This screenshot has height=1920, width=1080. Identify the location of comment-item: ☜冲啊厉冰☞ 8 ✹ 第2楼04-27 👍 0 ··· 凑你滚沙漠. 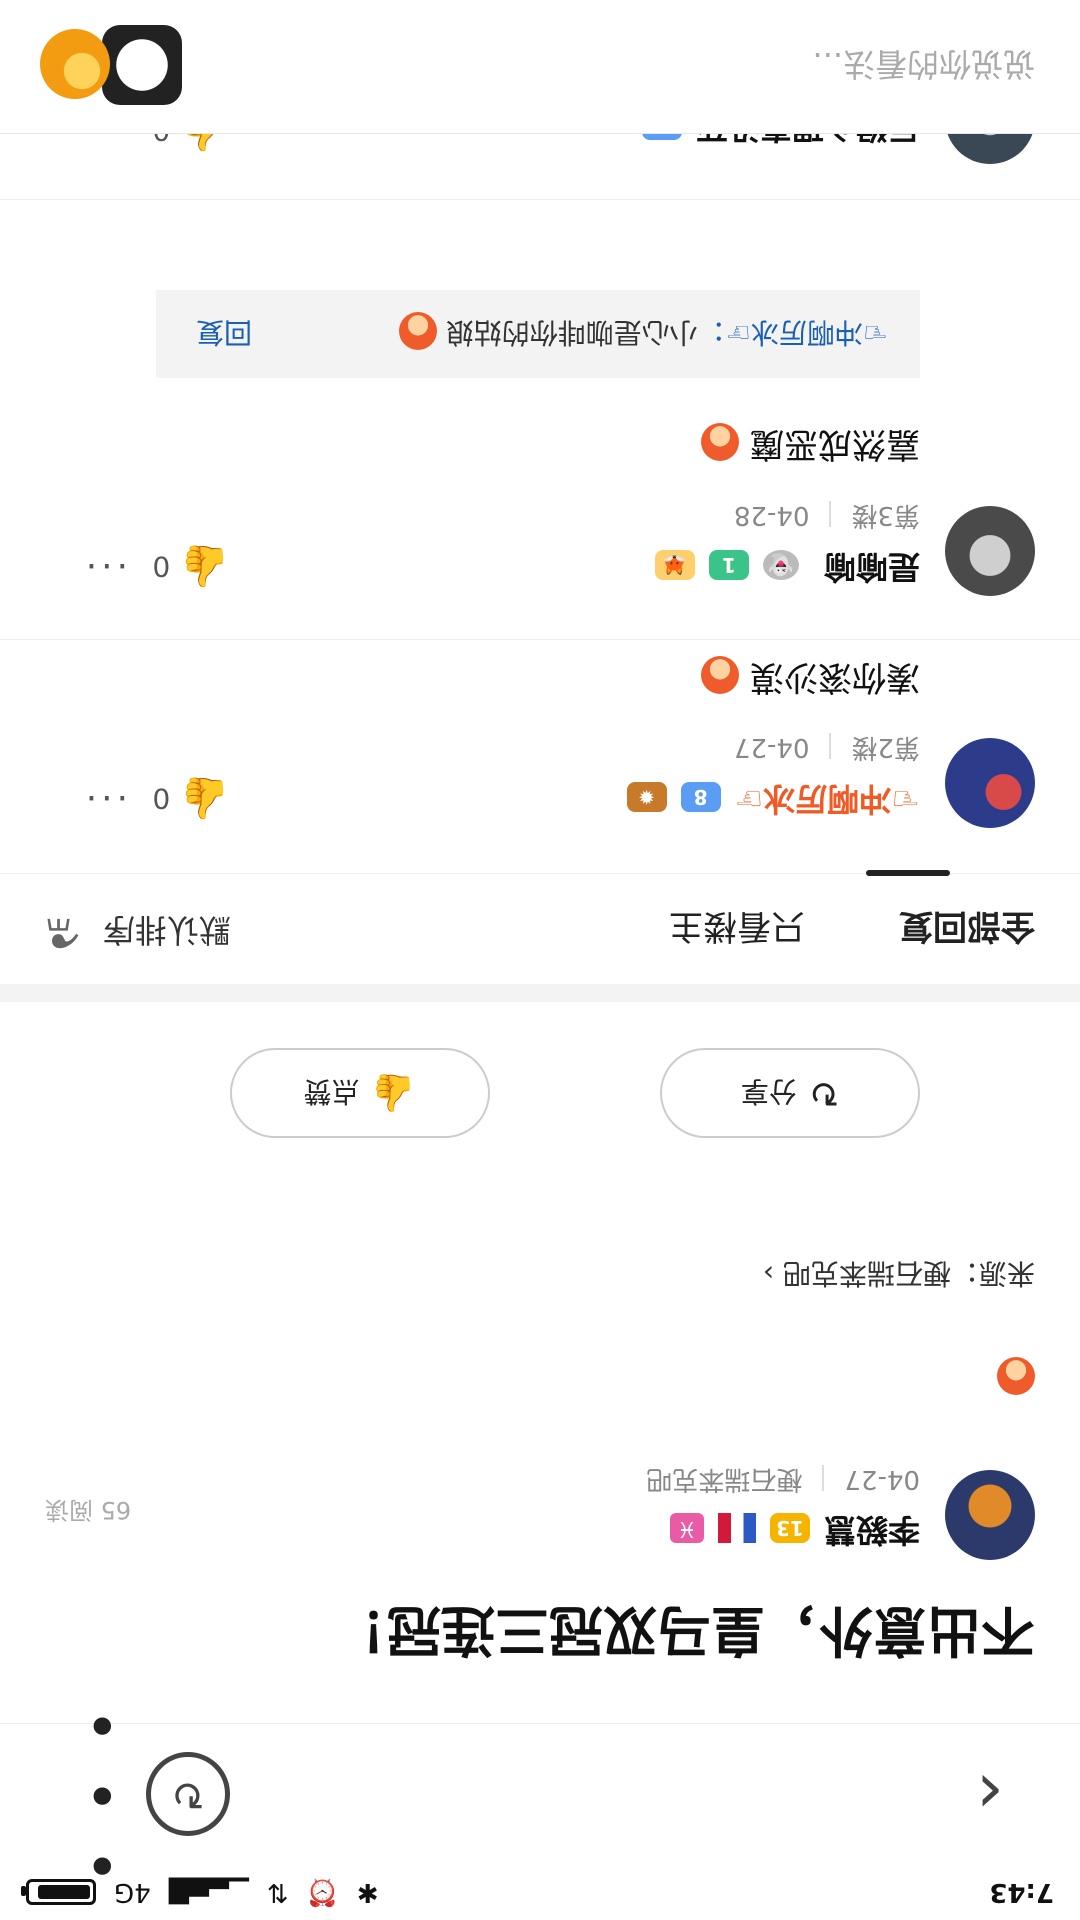
(540, 754).